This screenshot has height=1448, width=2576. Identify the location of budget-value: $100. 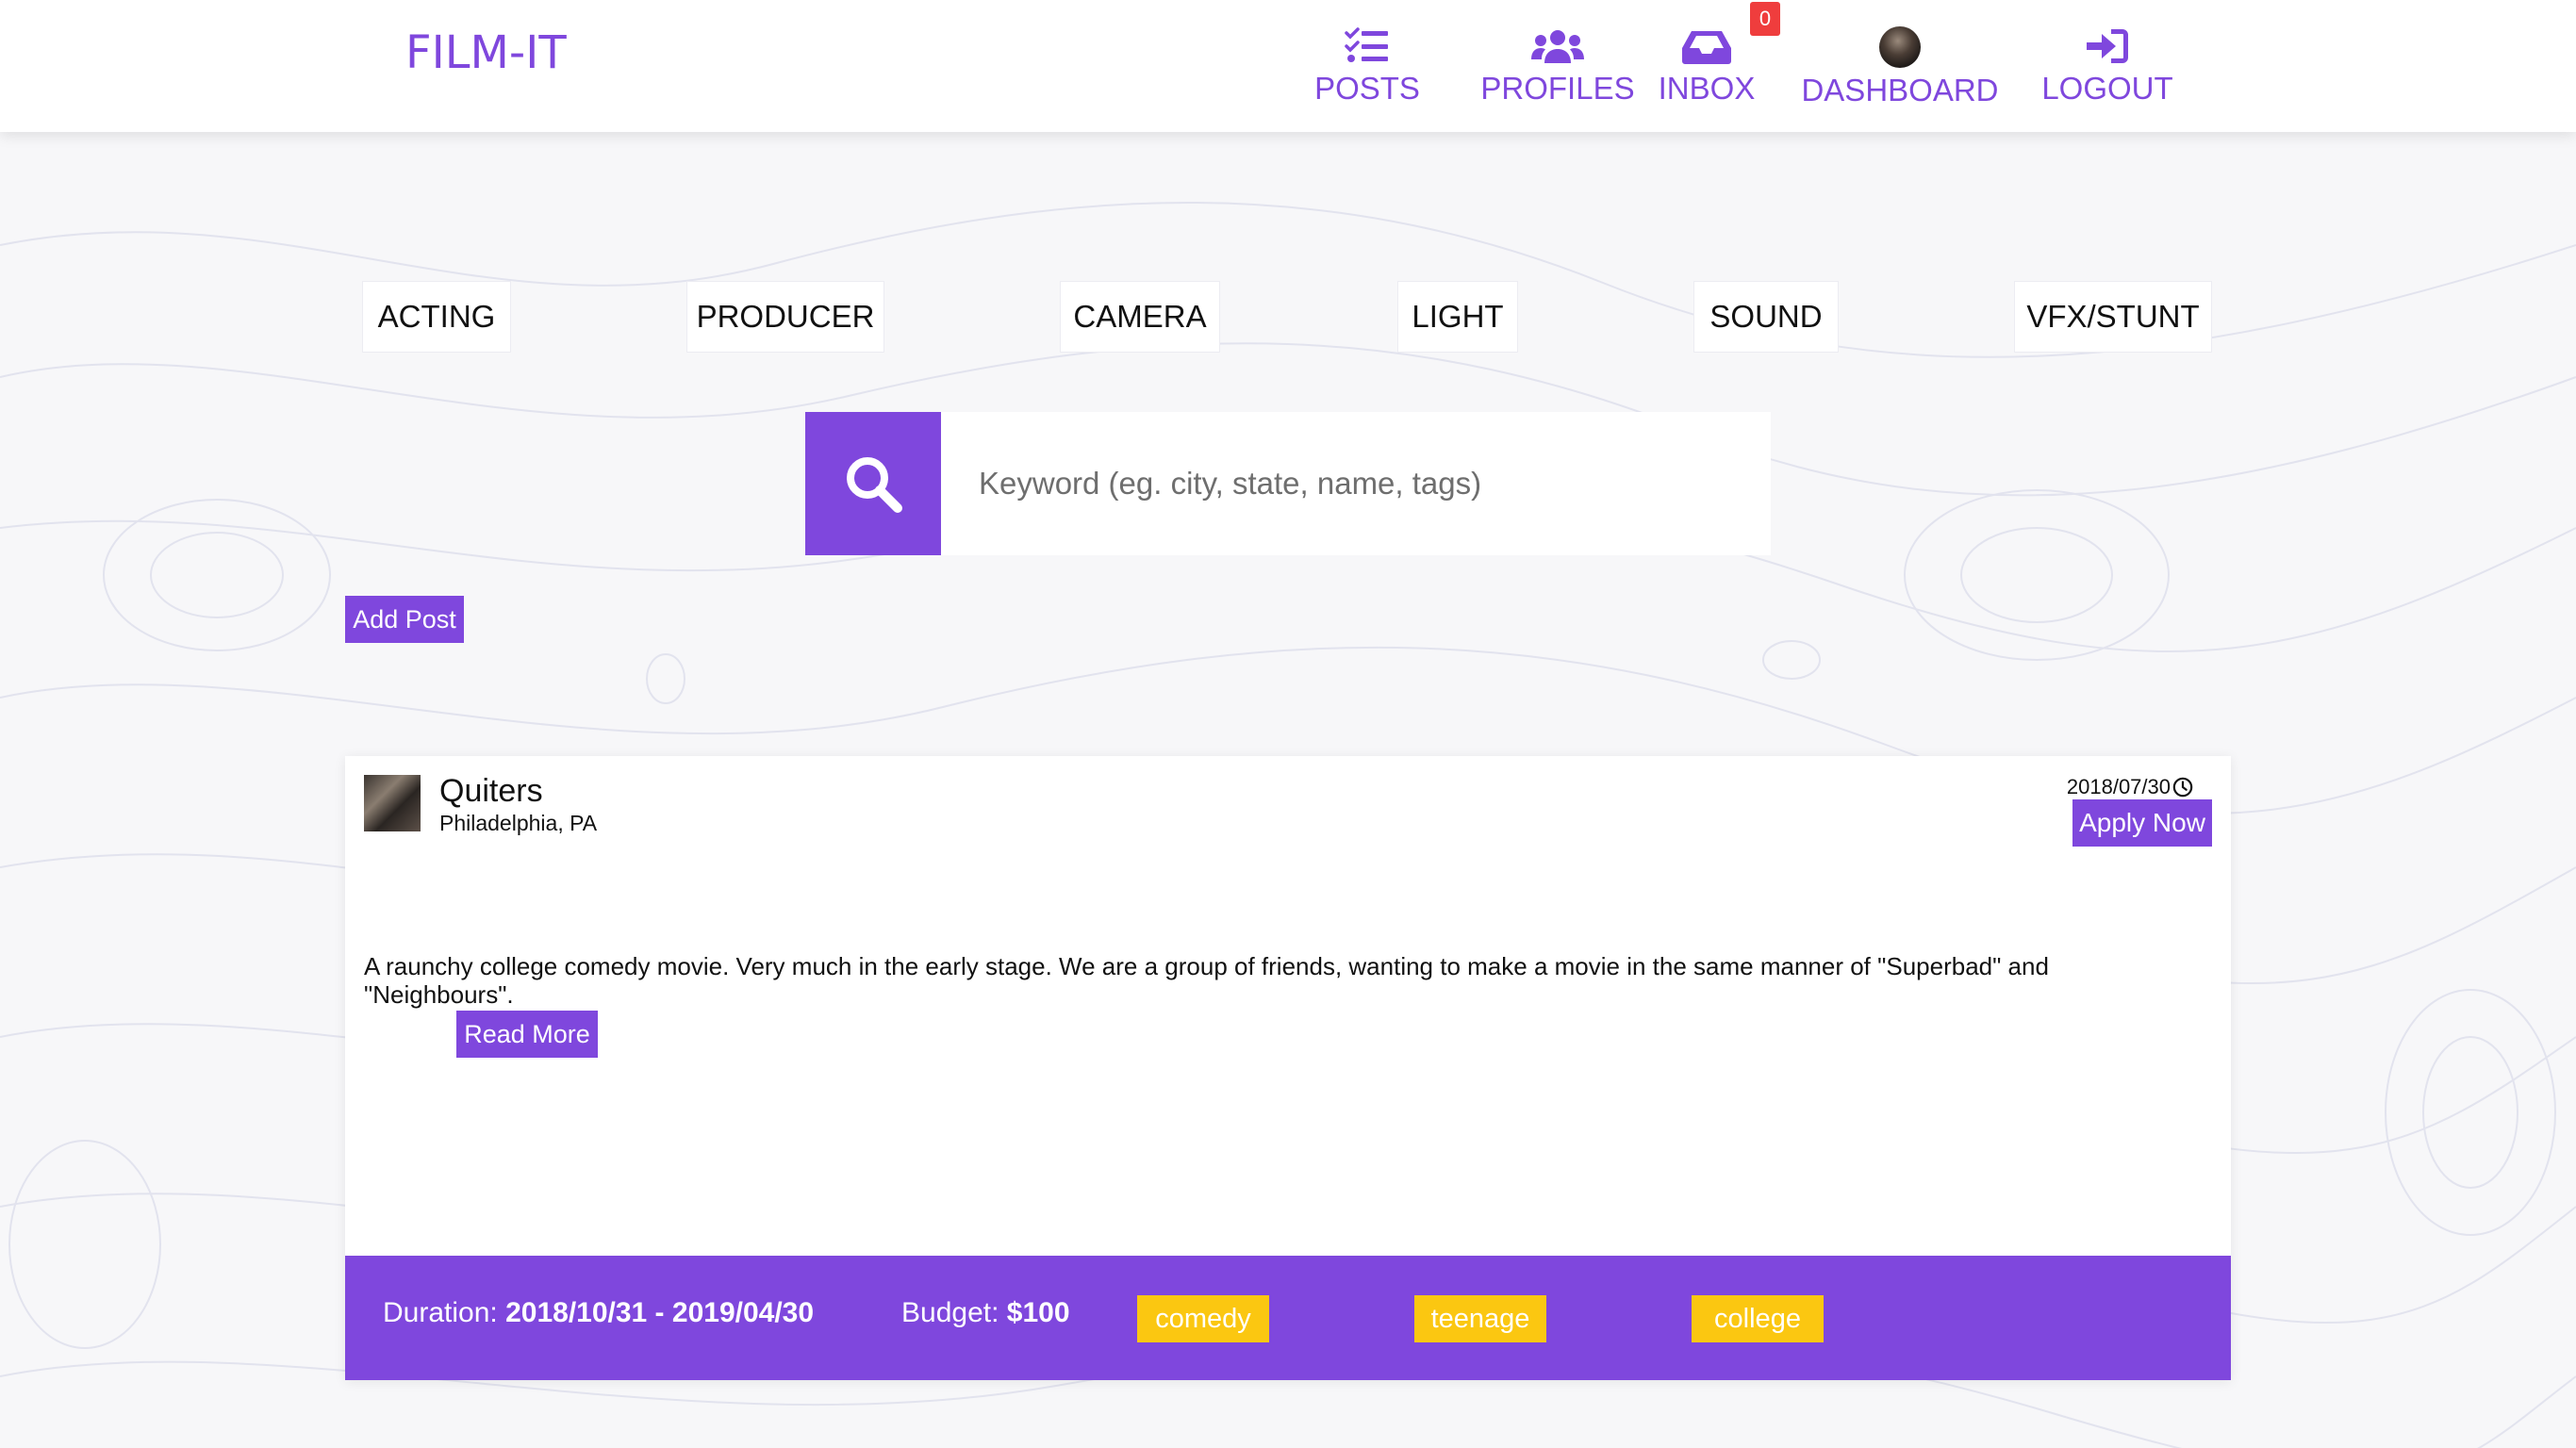
(1038, 1312).